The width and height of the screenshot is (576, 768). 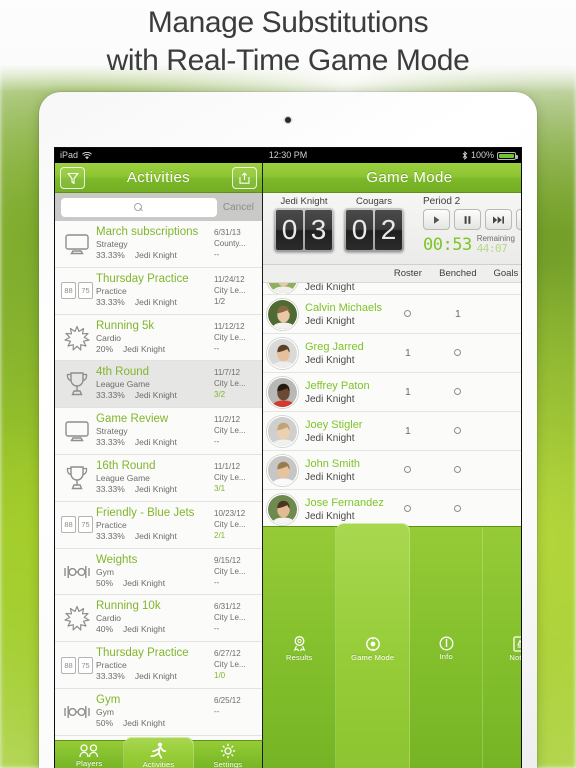 What do you see at coordinates (158, 764) in the screenshot?
I see `tab-label: Activities` at bounding box center [158, 764].